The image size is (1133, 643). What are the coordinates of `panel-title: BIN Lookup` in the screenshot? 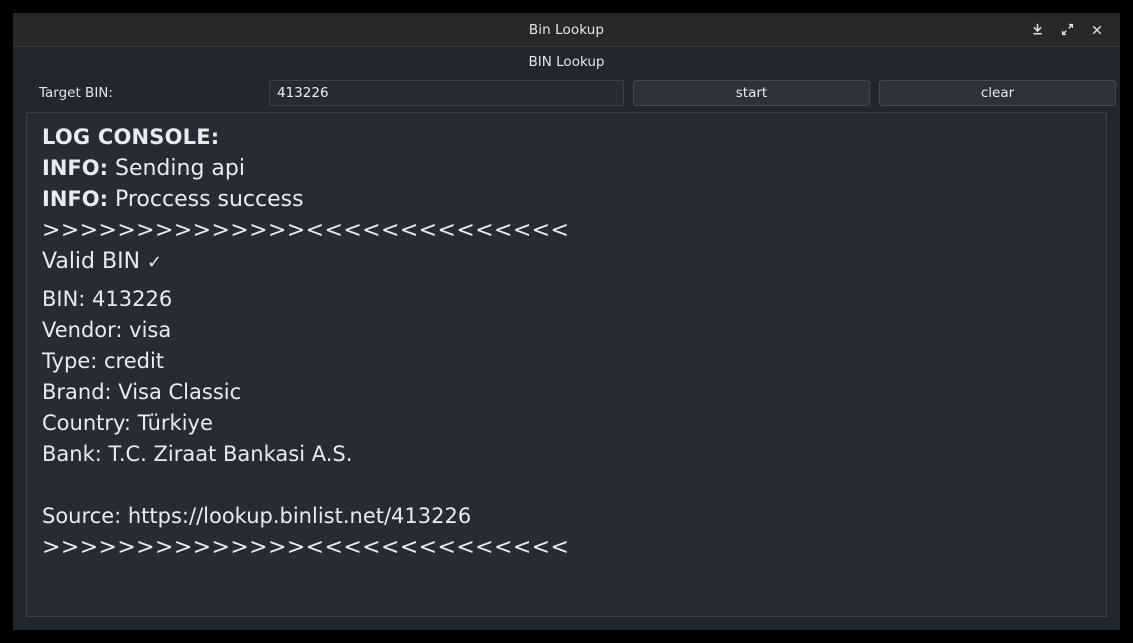 It's located at (566, 61).